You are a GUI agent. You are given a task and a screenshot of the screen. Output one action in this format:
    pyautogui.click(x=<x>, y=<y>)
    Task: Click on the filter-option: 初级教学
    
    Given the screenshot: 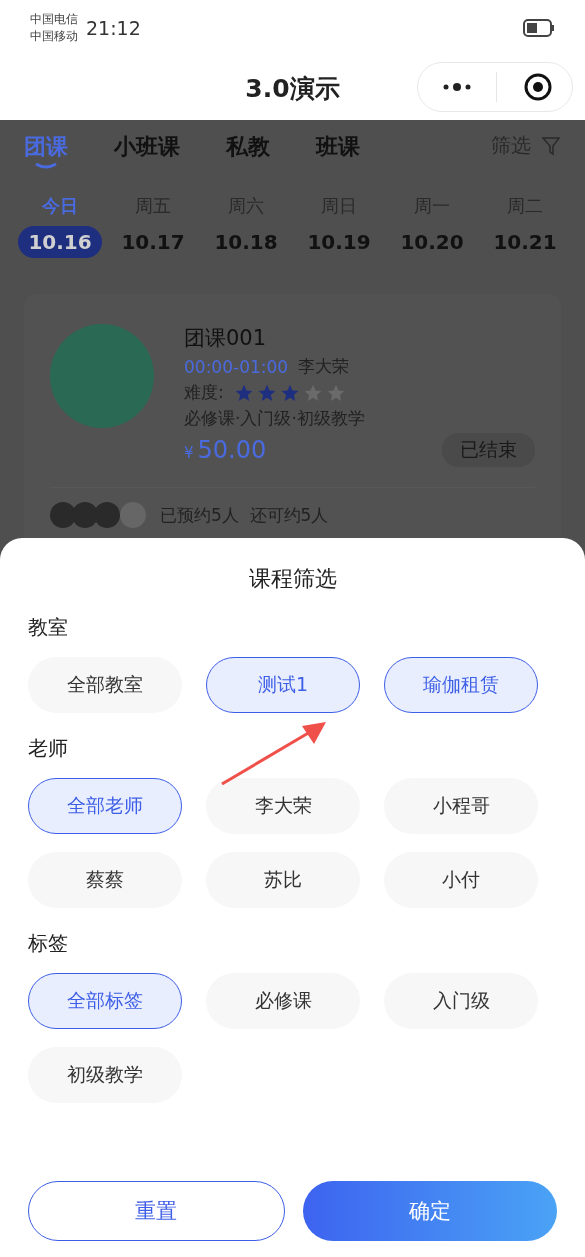 What is the action you would take?
    pyautogui.click(x=105, y=1075)
    